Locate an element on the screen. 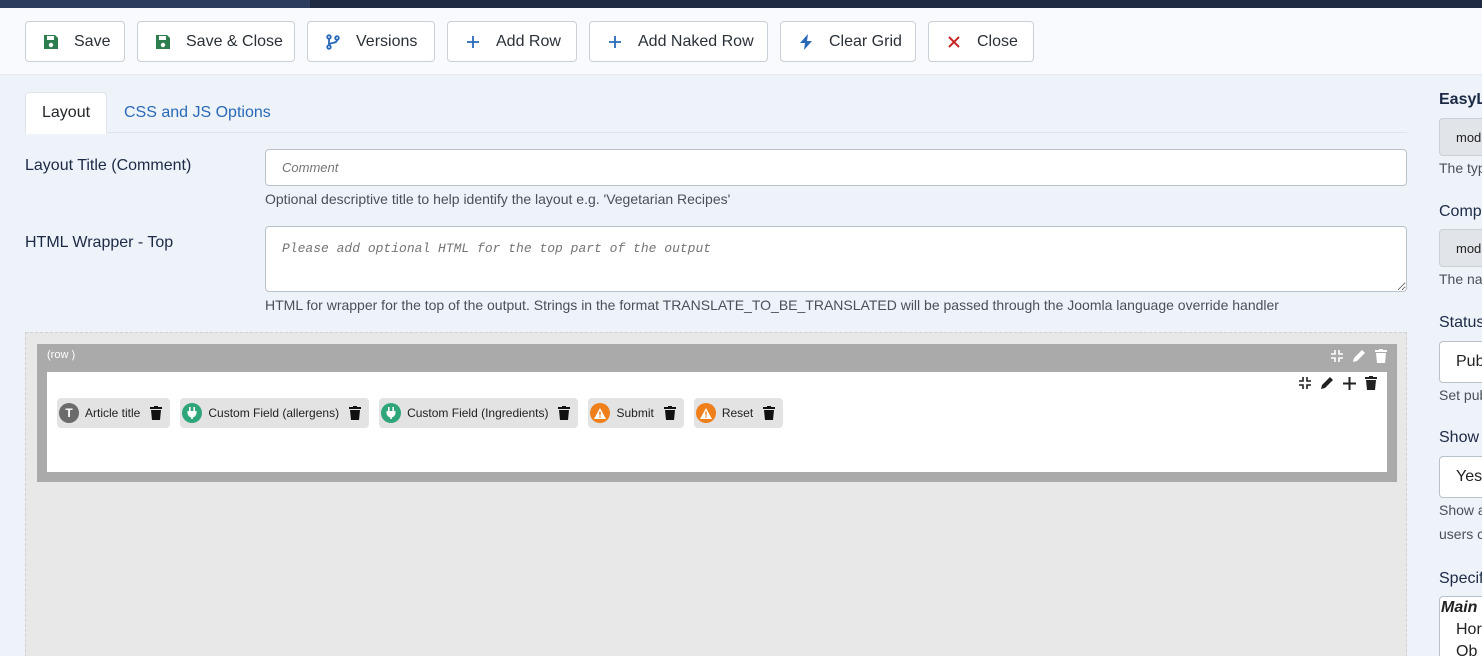 This screenshot has width=1482, height=656. tab-css-js-options: CSS and JS Options is located at coordinates (197, 112).